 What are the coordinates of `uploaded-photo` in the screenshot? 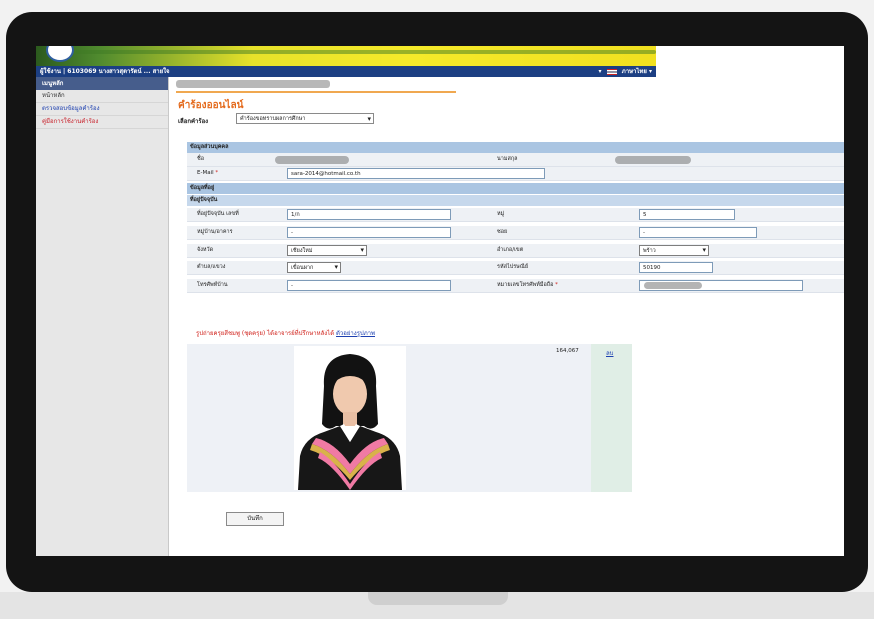 It's located at (350, 418).